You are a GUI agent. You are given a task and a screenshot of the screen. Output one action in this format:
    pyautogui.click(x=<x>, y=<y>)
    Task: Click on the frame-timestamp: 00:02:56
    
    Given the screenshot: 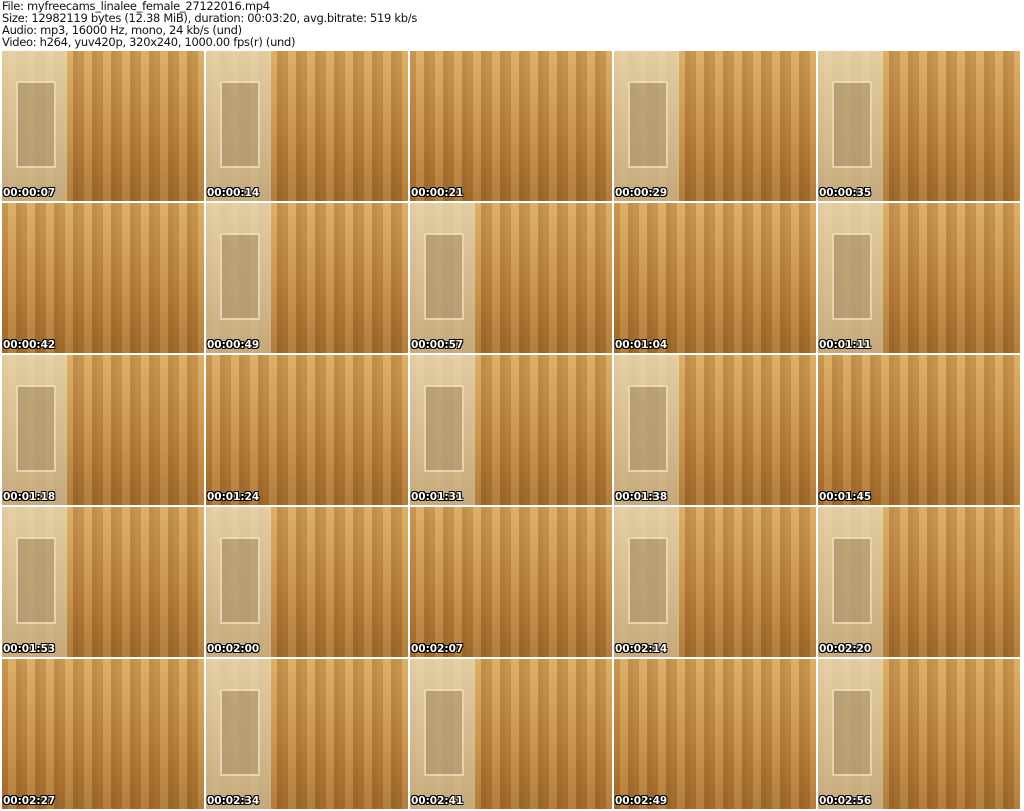 What is the action you would take?
    pyautogui.click(x=845, y=801)
    